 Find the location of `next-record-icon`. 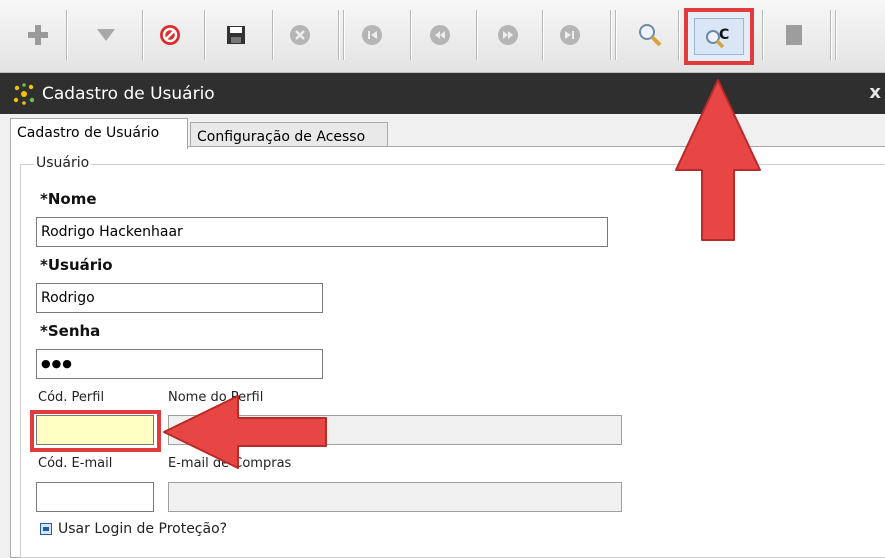

next-record-icon is located at coordinates (508, 35).